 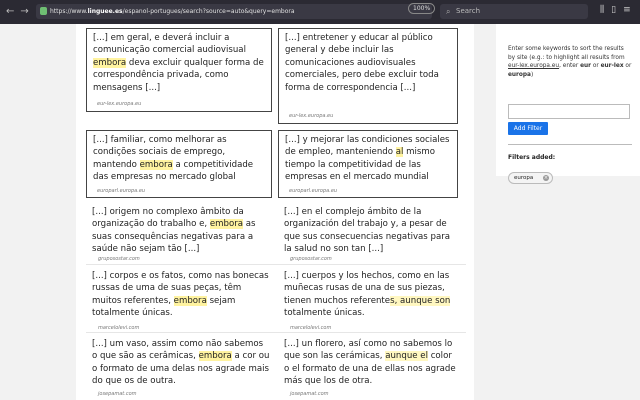 I want to click on example-keyword: eur, so click(x=585, y=66).